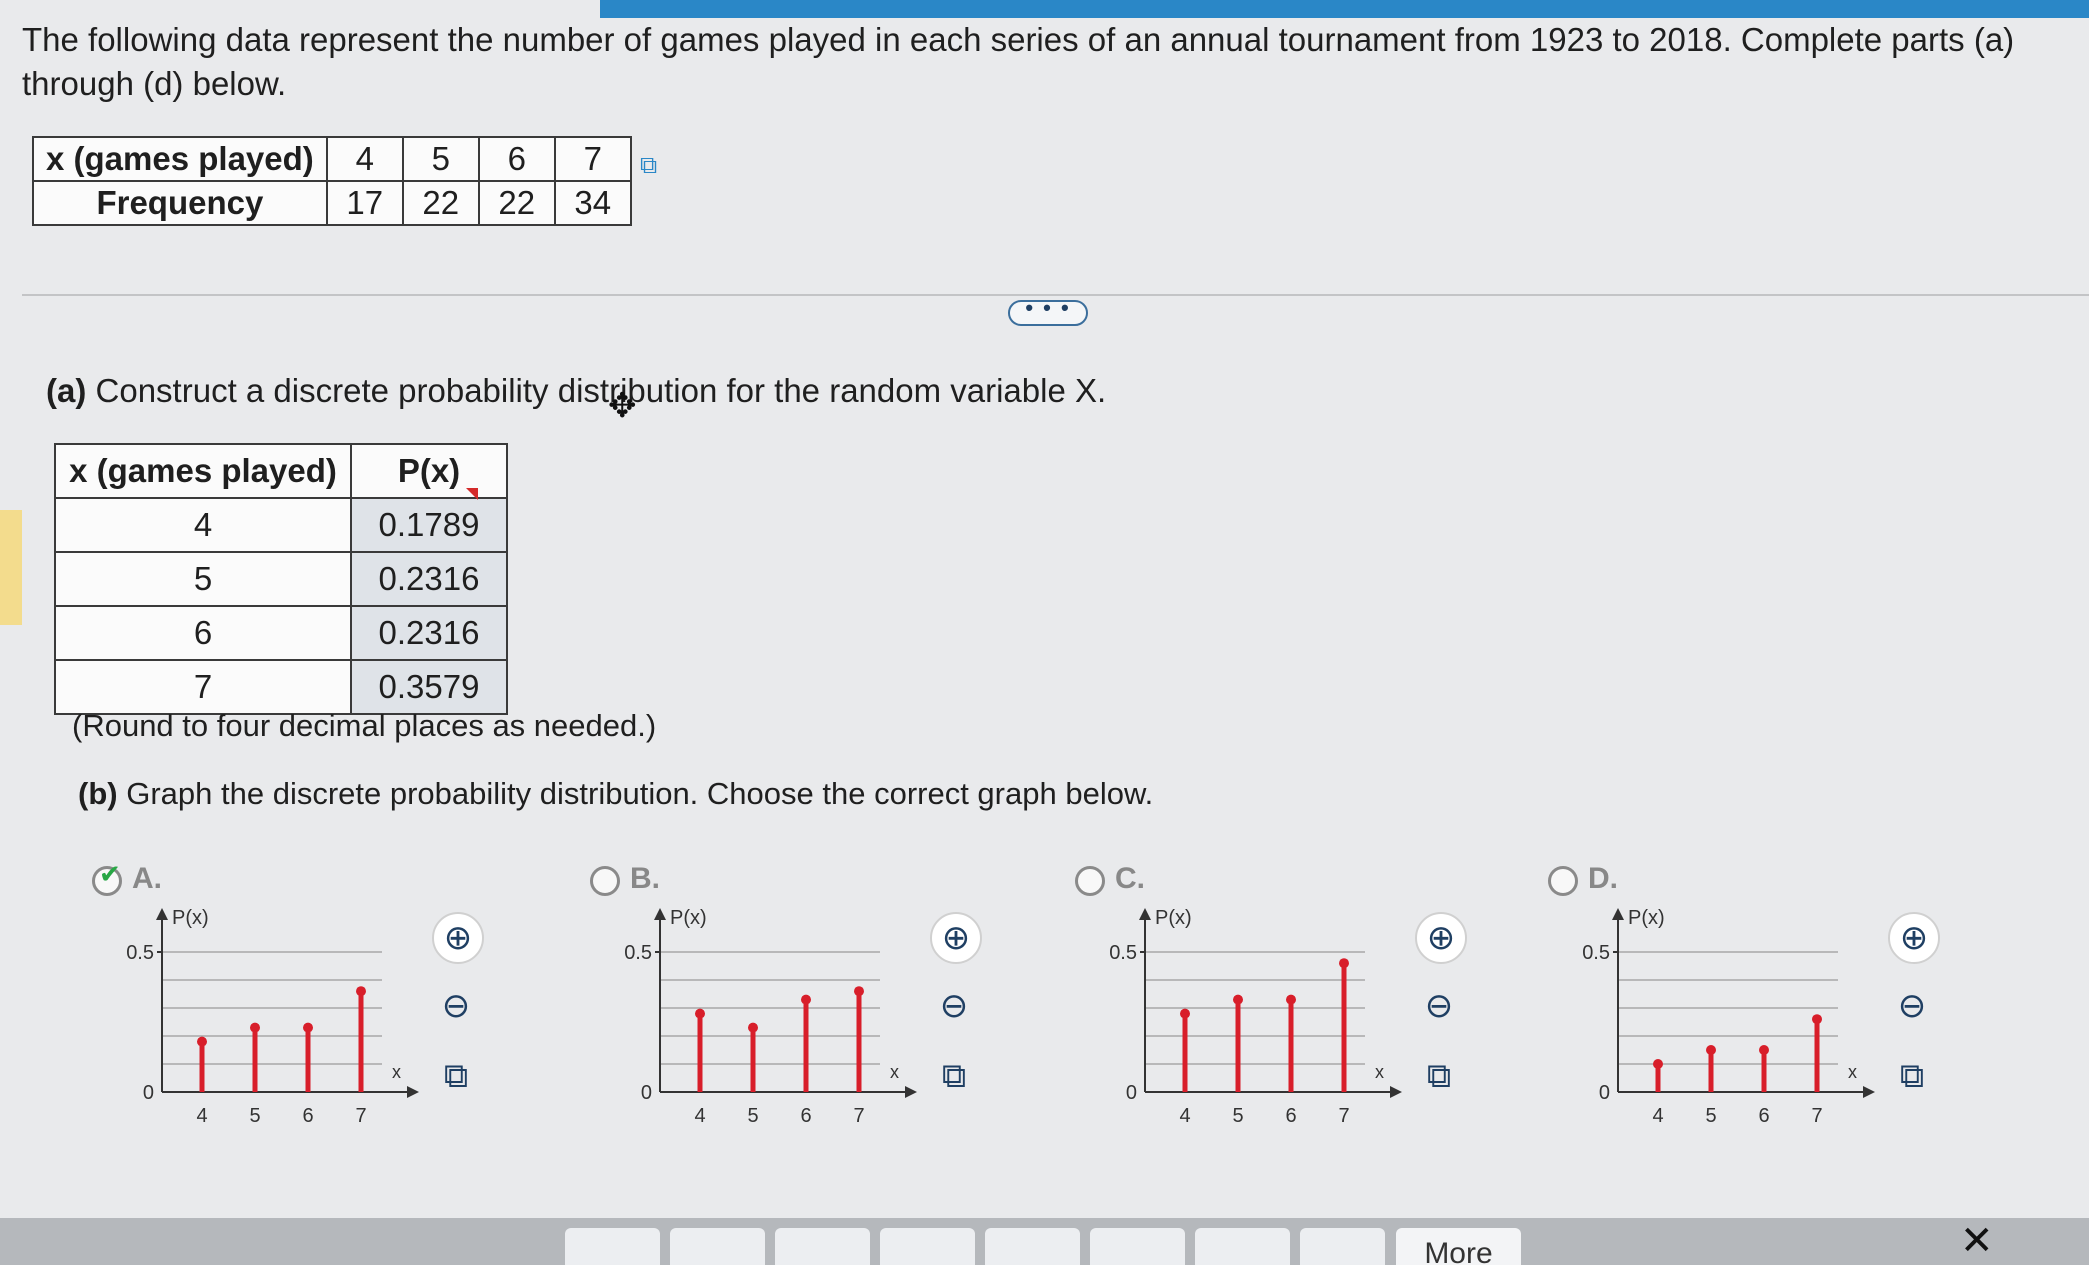 This screenshot has height=1265, width=2089. What do you see at coordinates (429, 471) in the screenshot?
I see `col-header-p: P(x)` at bounding box center [429, 471].